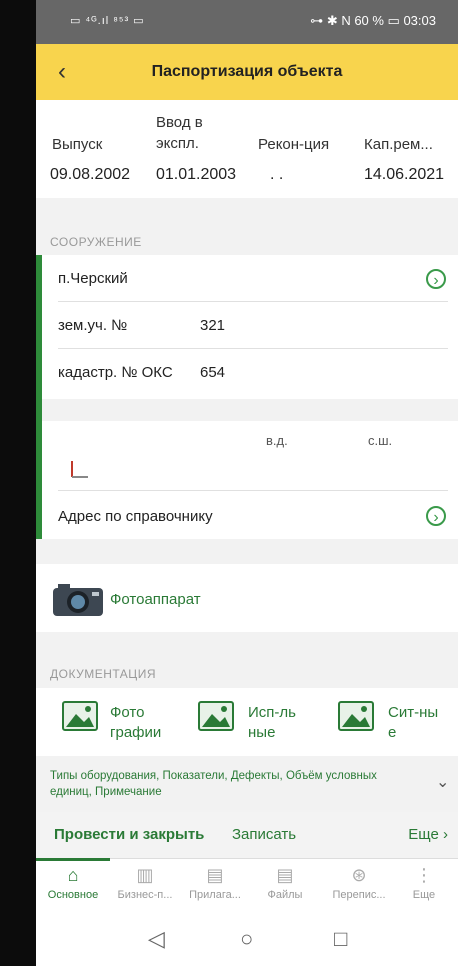 The width and height of the screenshot is (465, 966). I want to click on page-title: Паспортизация объекта, so click(247, 71).